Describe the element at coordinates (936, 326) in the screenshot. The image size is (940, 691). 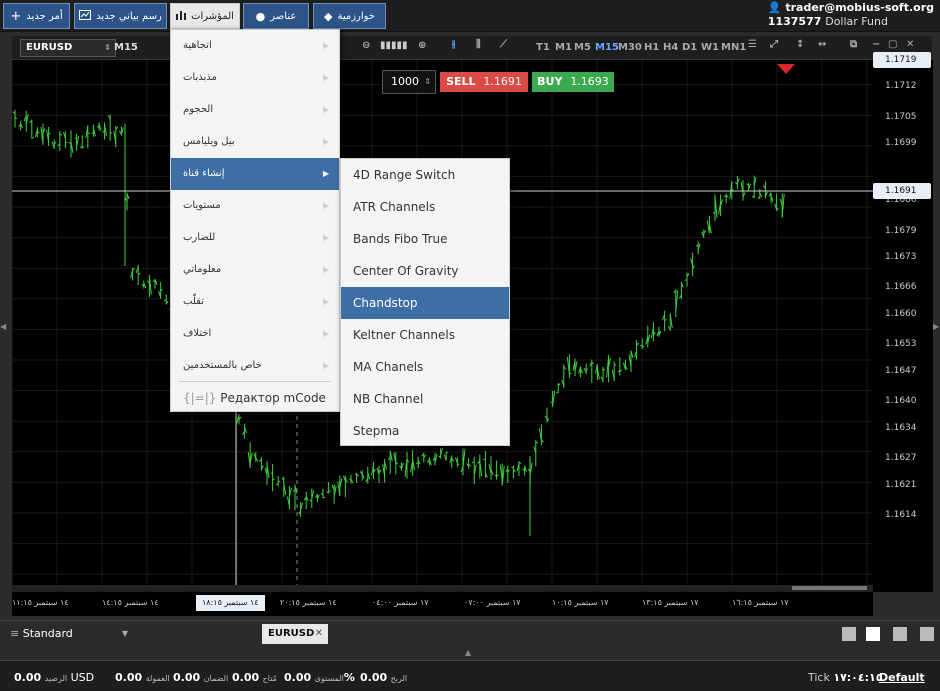
I see `side-arrow-right-icon: ▶` at that location.